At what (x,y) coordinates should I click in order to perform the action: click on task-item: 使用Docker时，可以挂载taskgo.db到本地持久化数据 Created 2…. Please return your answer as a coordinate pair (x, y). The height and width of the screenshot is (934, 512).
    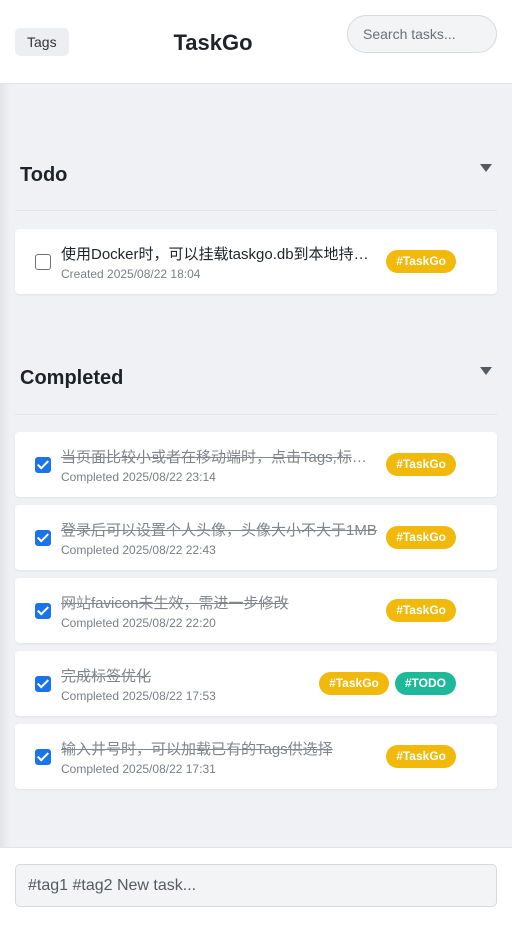
    Looking at the image, I should click on (256, 261).